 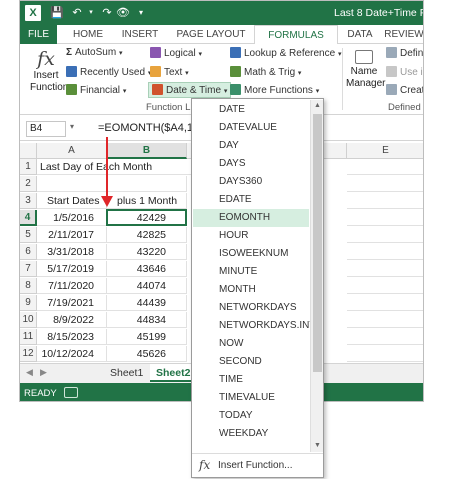 I want to click on text-button: Text ▾, so click(x=169, y=72).